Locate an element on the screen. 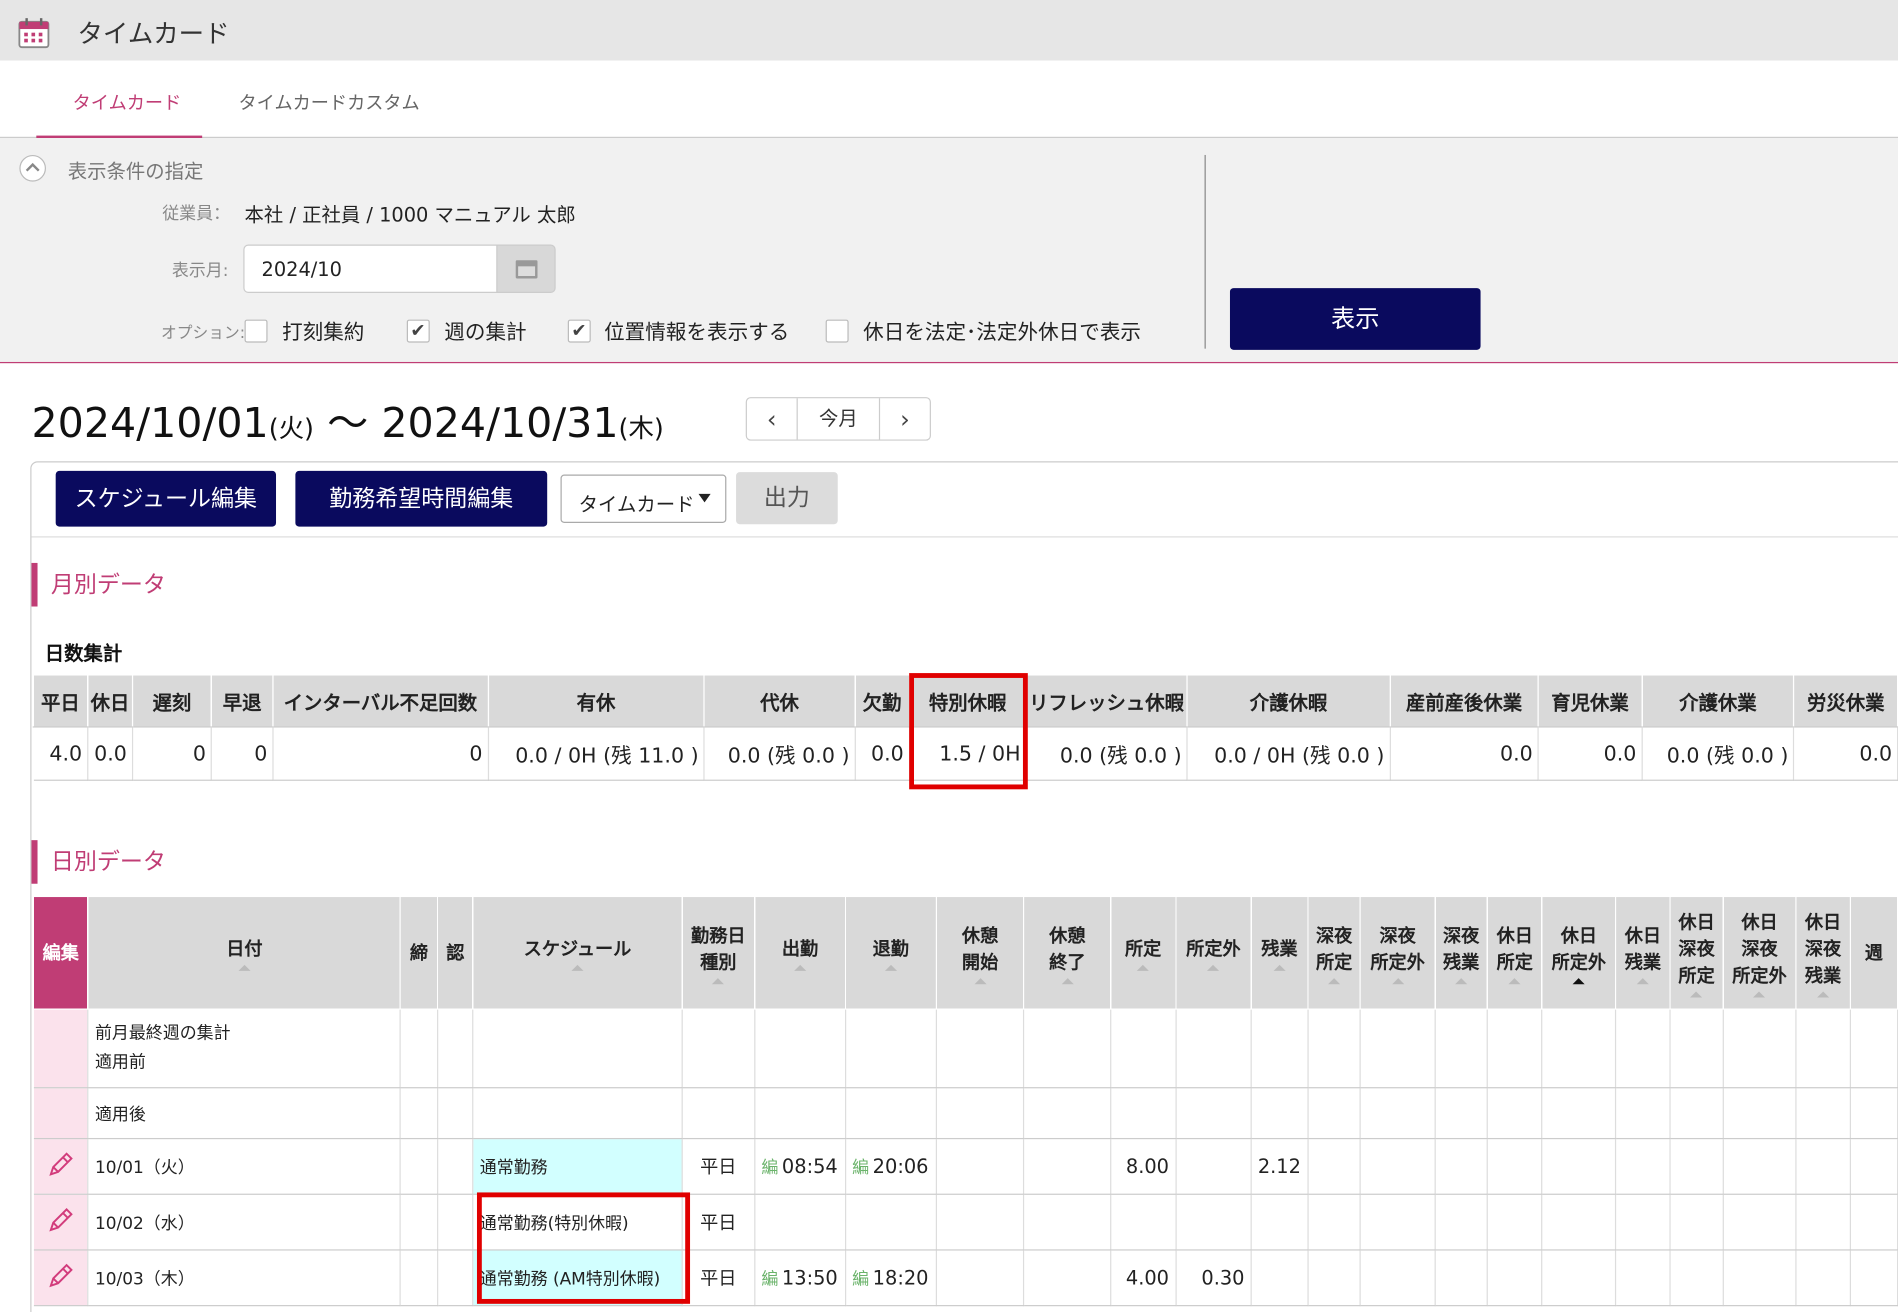 This screenshot has width=1898, height=1312. header-holiday-night-zangyo: 休日 深夜 残業 is located at coordinates (1823, 952).